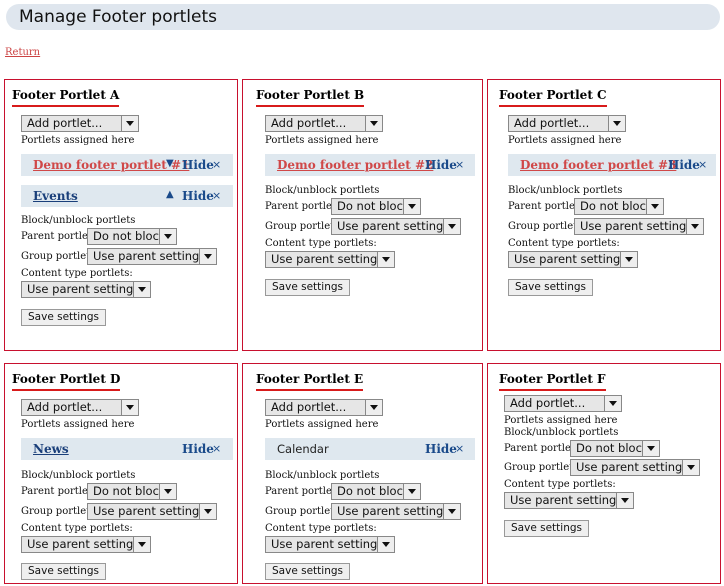 Image resolution: width=724 pixels, height=586 pixels. What do you see at coordinates (170, 163) in the screenshot?
I see `move-down-icon: ▼` at bounding box center [170, 163].